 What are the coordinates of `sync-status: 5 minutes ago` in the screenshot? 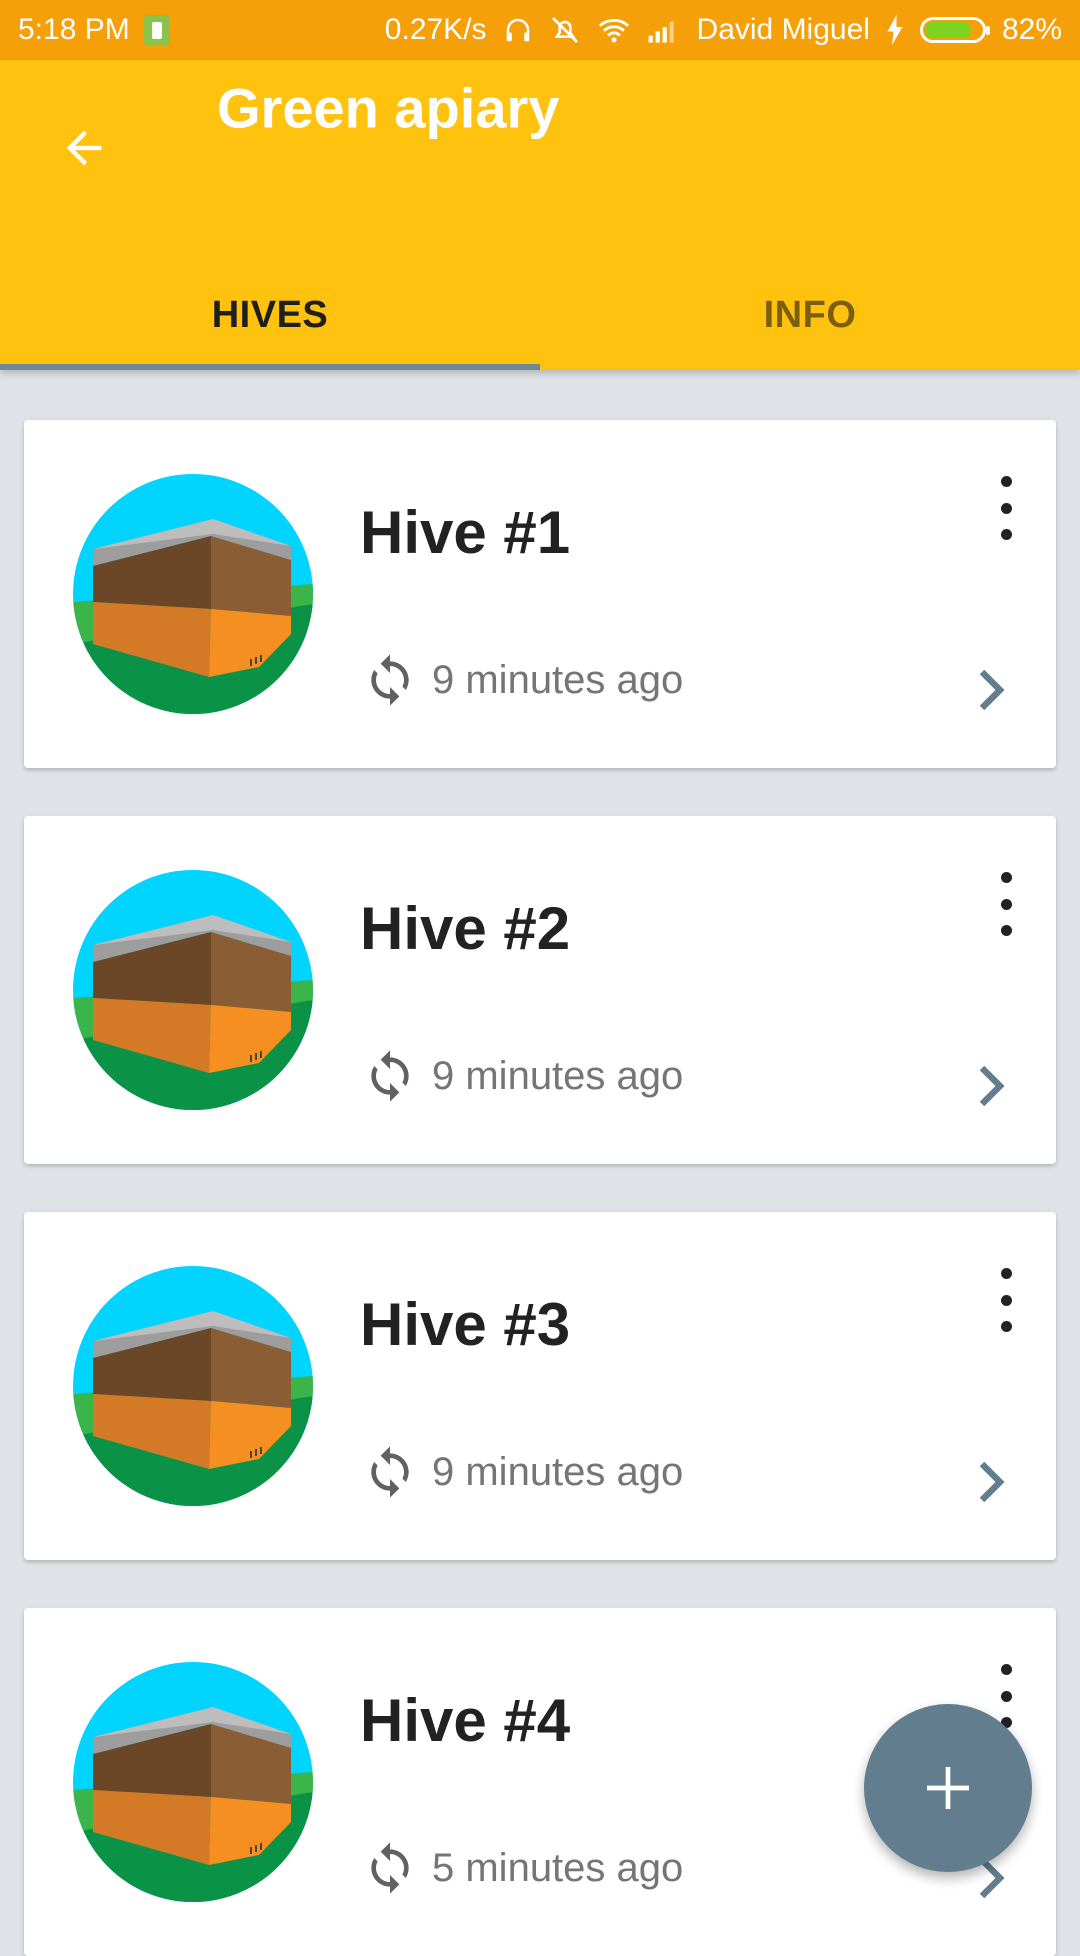 It's located at (522, 1868).